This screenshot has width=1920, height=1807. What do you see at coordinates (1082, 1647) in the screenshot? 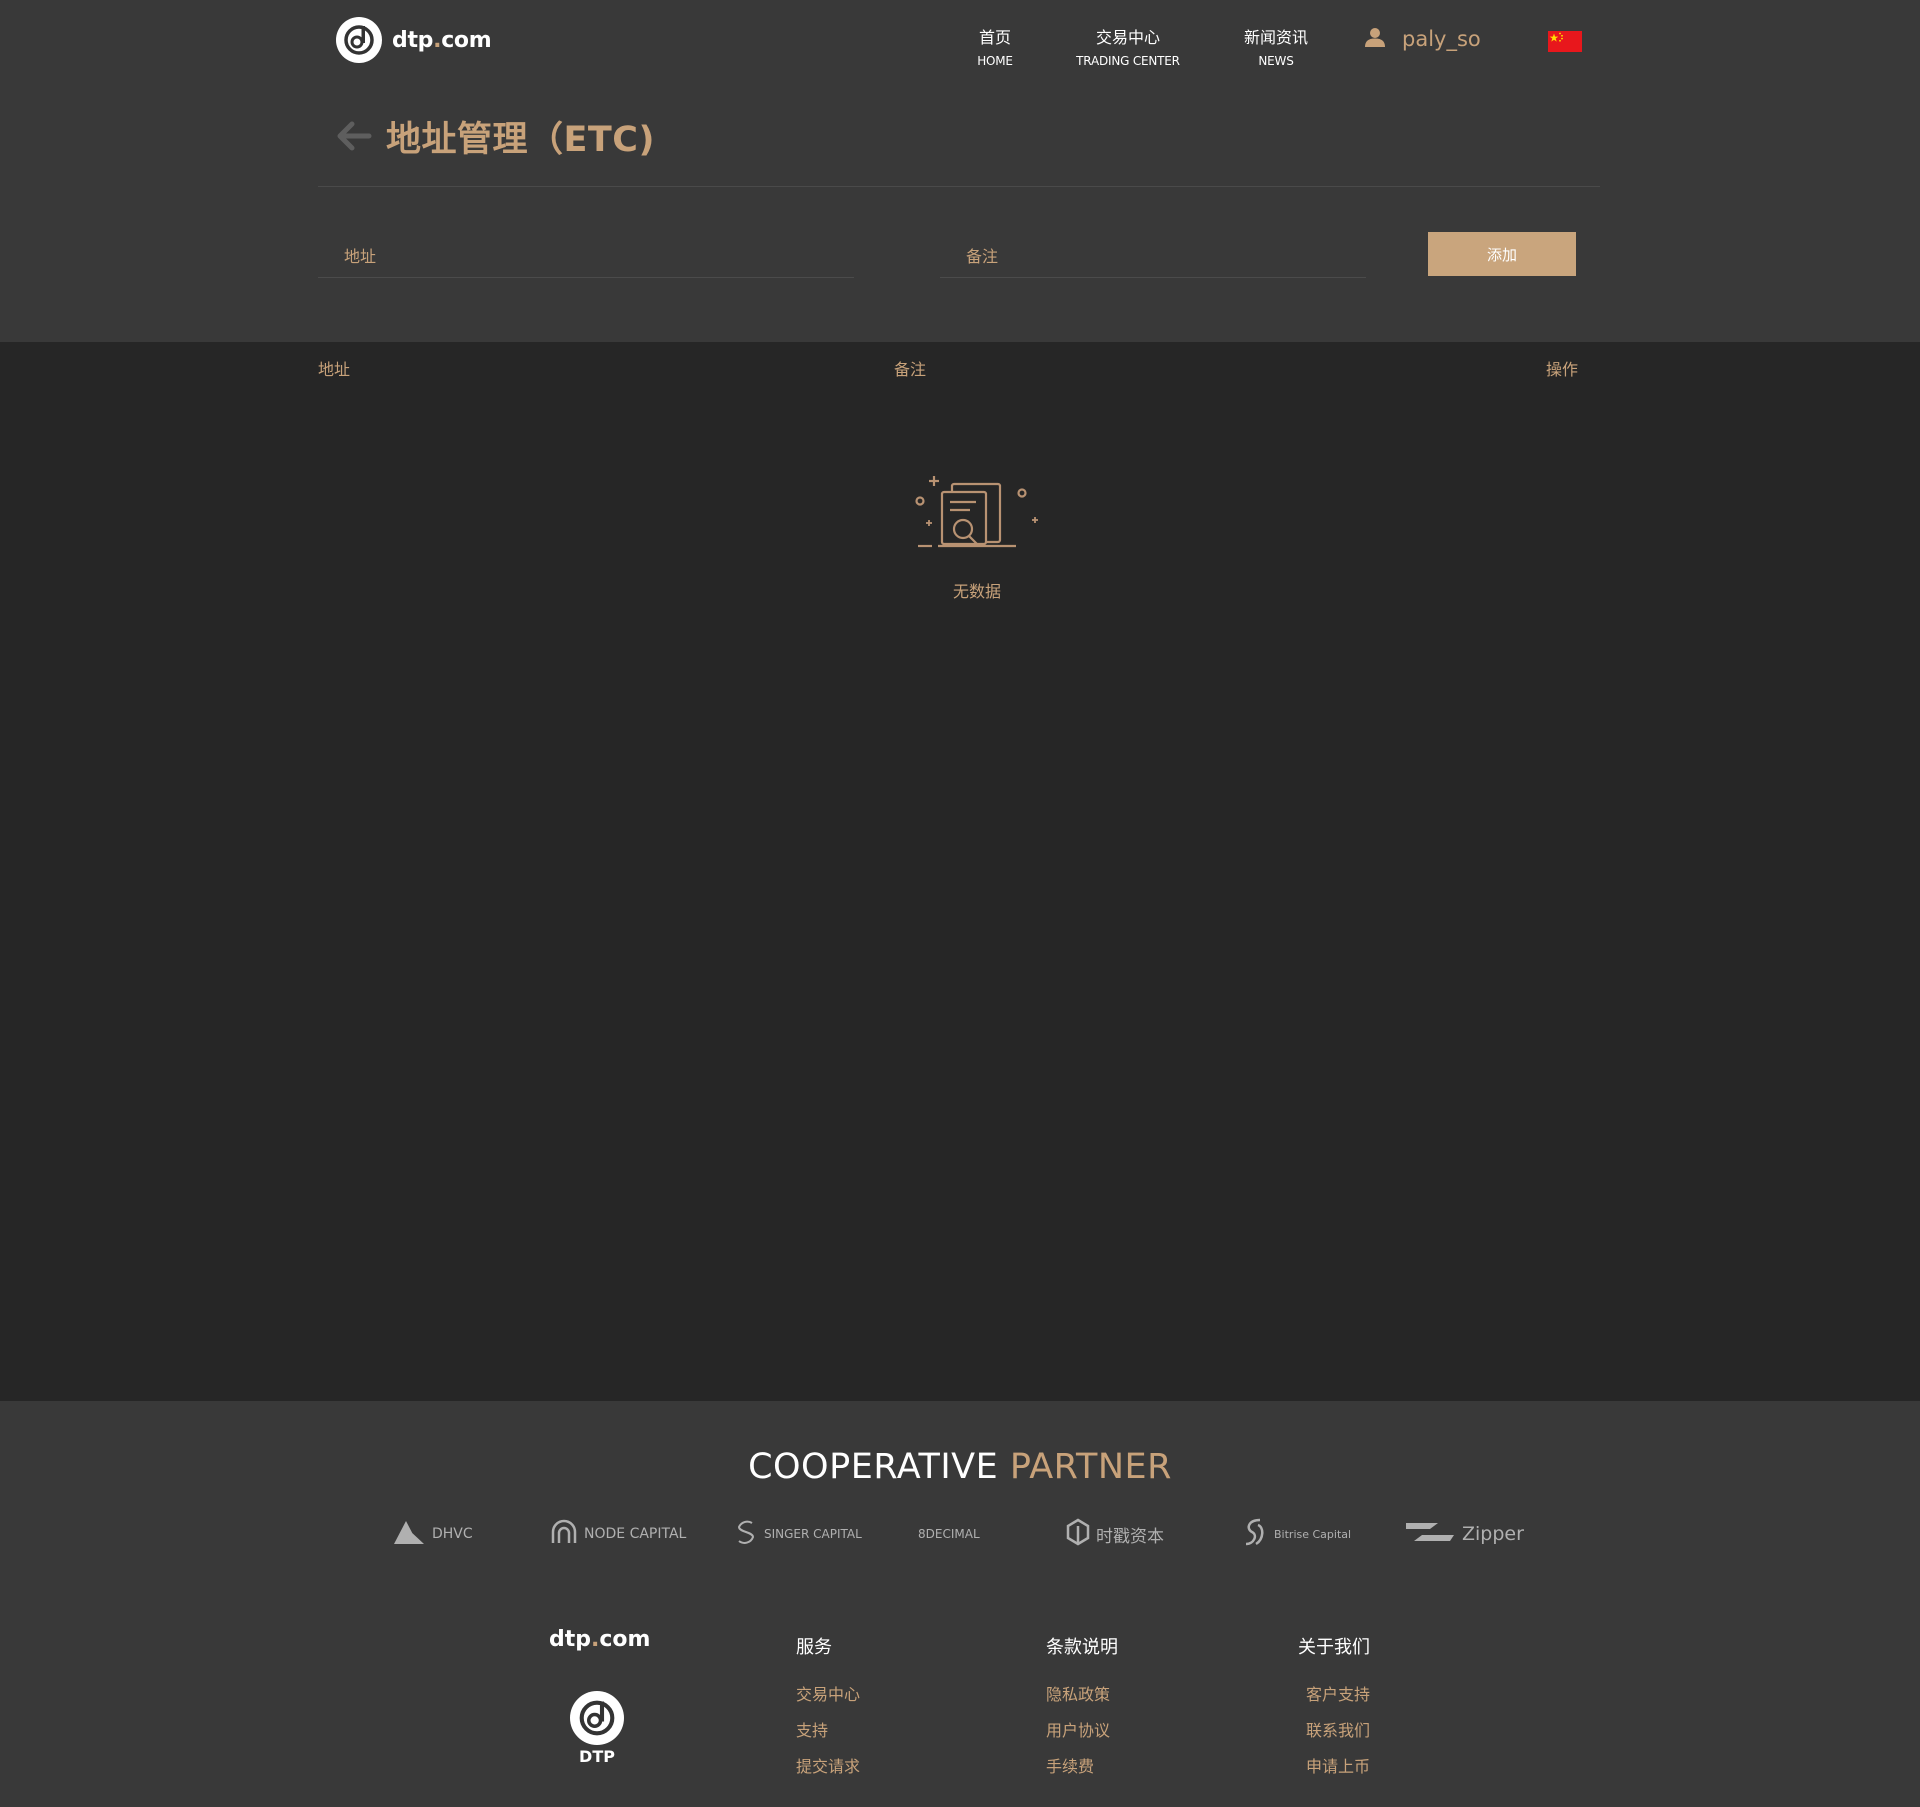
I see `footer-column-title: 条款说明` at bounding box center [1082, 1647].